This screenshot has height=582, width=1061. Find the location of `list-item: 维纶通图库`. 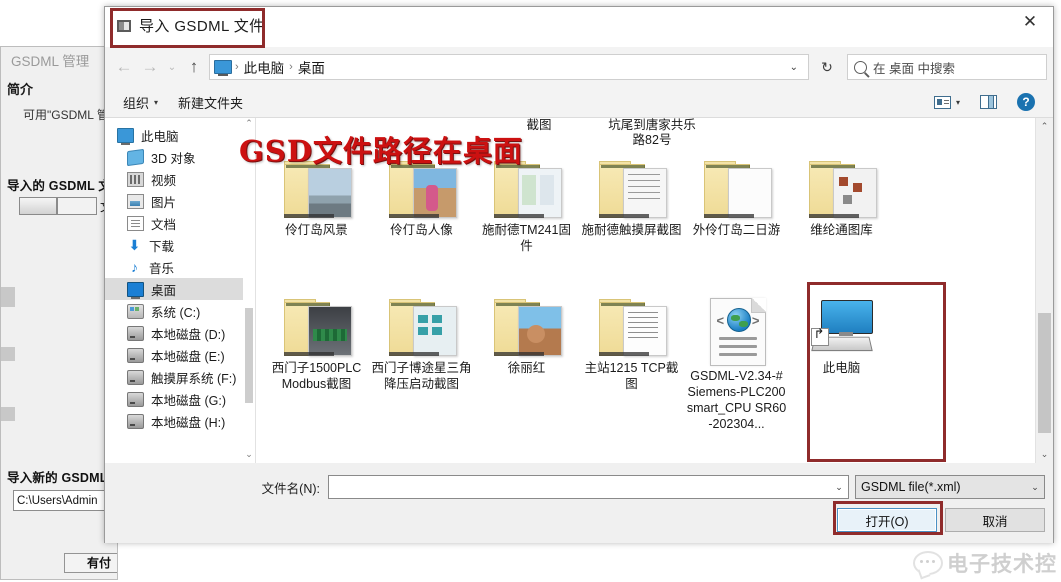

list-item: 维纶通图库 is located at coordinates (841, 229).